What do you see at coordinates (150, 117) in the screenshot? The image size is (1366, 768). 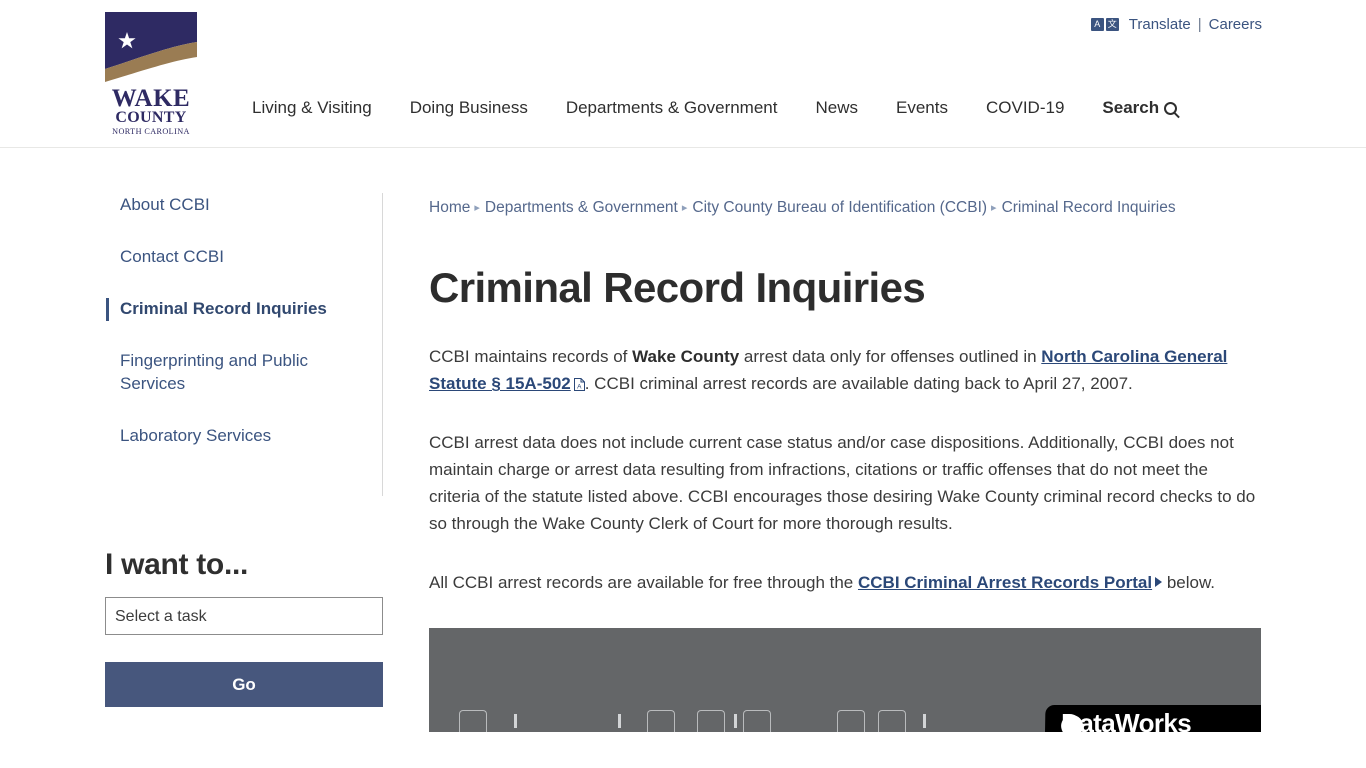 I see `svg-text: COUNTY` at bounding box center [150, 117].